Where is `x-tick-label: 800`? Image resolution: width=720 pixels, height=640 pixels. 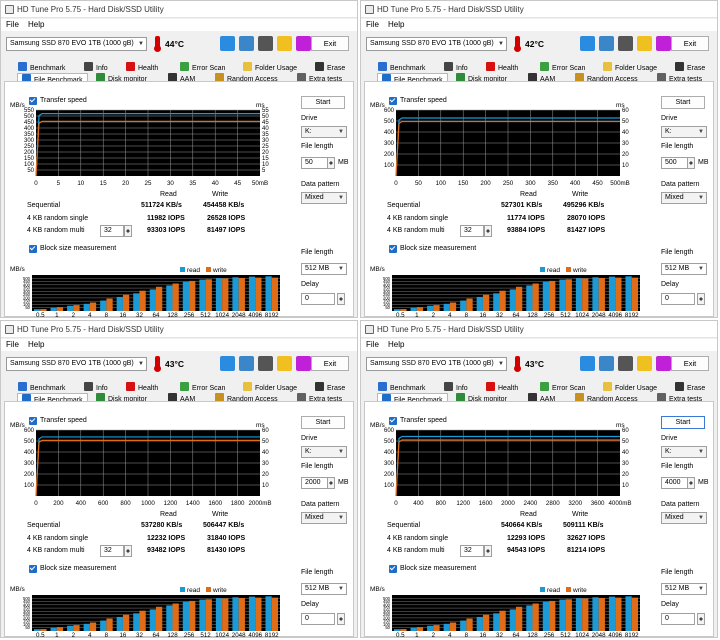 x-tick-label: 800 is located at coordinates (125, 503).